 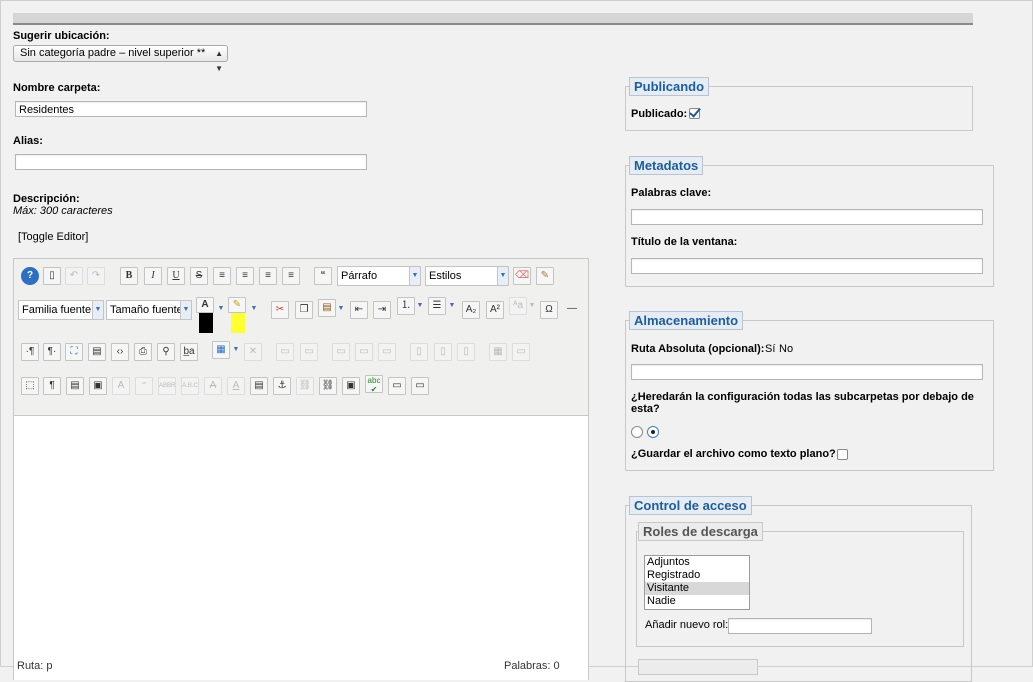 I want to click on published-checkbox, so click(x=694, y=113).